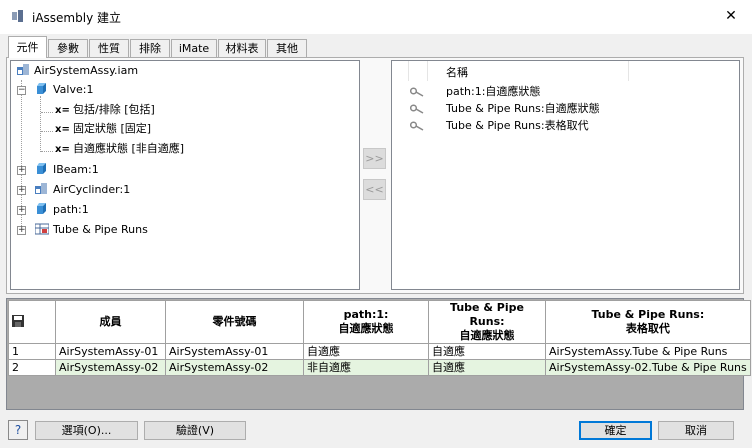  What do you see at coordinates (17, 16) in the screenshot?
I see `iassembly-app-icon` at bounding box center [17, 16].